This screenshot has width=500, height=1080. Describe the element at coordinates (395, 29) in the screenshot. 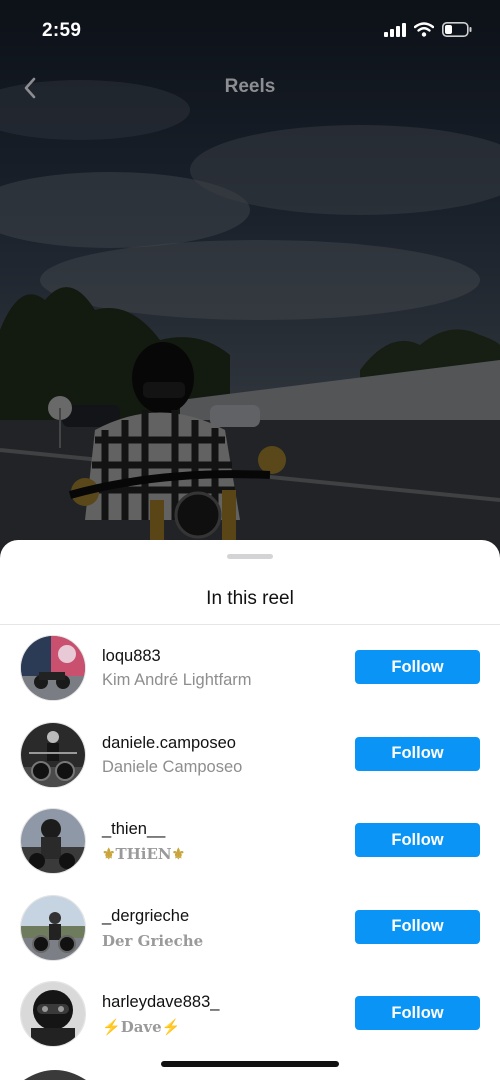

I see `cellular-signal-icon` at that location.